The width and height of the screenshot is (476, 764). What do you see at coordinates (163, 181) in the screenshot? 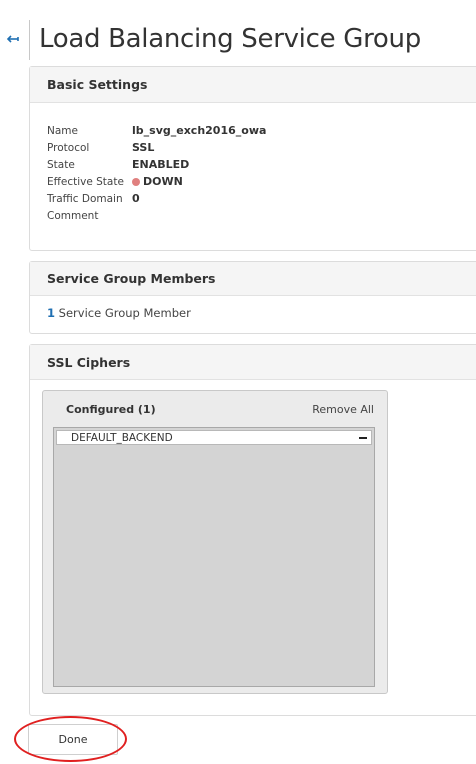
I see `effective-state-text: DOWN` at bounding box center [163, 181].